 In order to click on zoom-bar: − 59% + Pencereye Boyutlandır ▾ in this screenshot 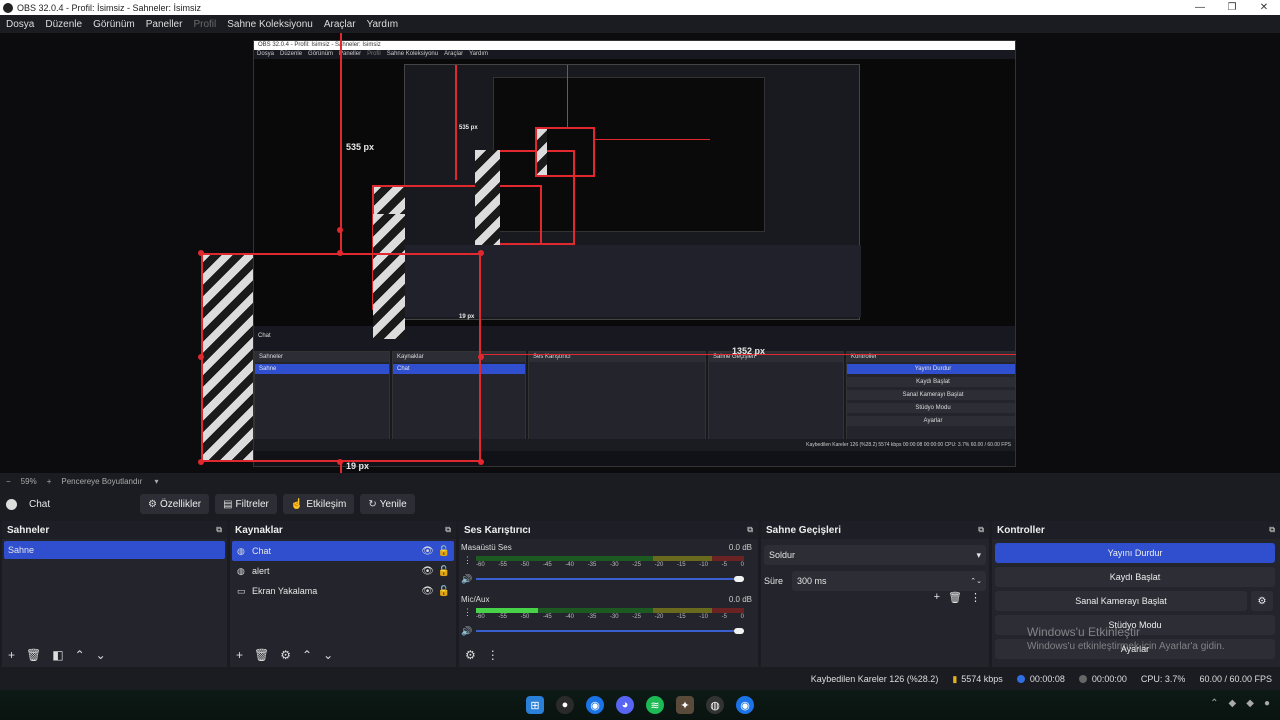, I will do `click(640, 481)`.